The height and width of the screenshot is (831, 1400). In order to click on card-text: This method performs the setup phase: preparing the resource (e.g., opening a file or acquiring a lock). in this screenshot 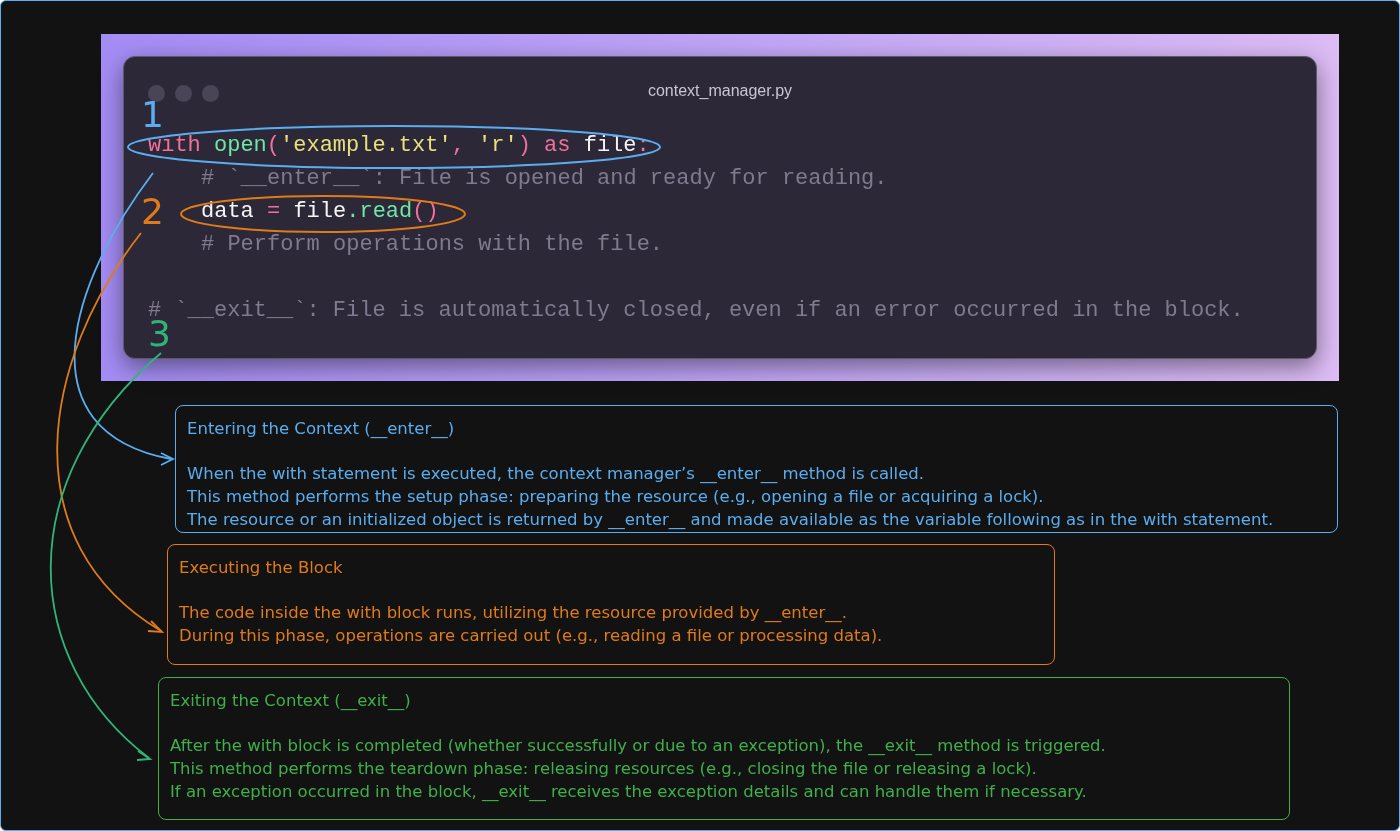, I will do `click(615, 497)`.